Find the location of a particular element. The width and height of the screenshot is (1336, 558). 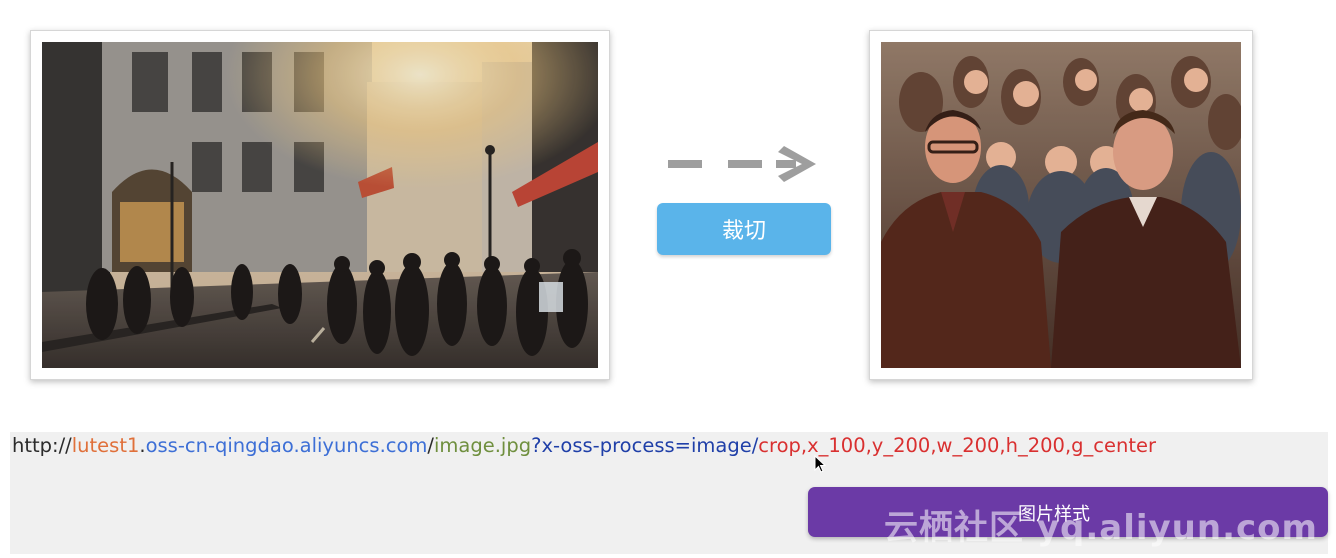

url-protocol: http:// is located at coordinates (42, 445).